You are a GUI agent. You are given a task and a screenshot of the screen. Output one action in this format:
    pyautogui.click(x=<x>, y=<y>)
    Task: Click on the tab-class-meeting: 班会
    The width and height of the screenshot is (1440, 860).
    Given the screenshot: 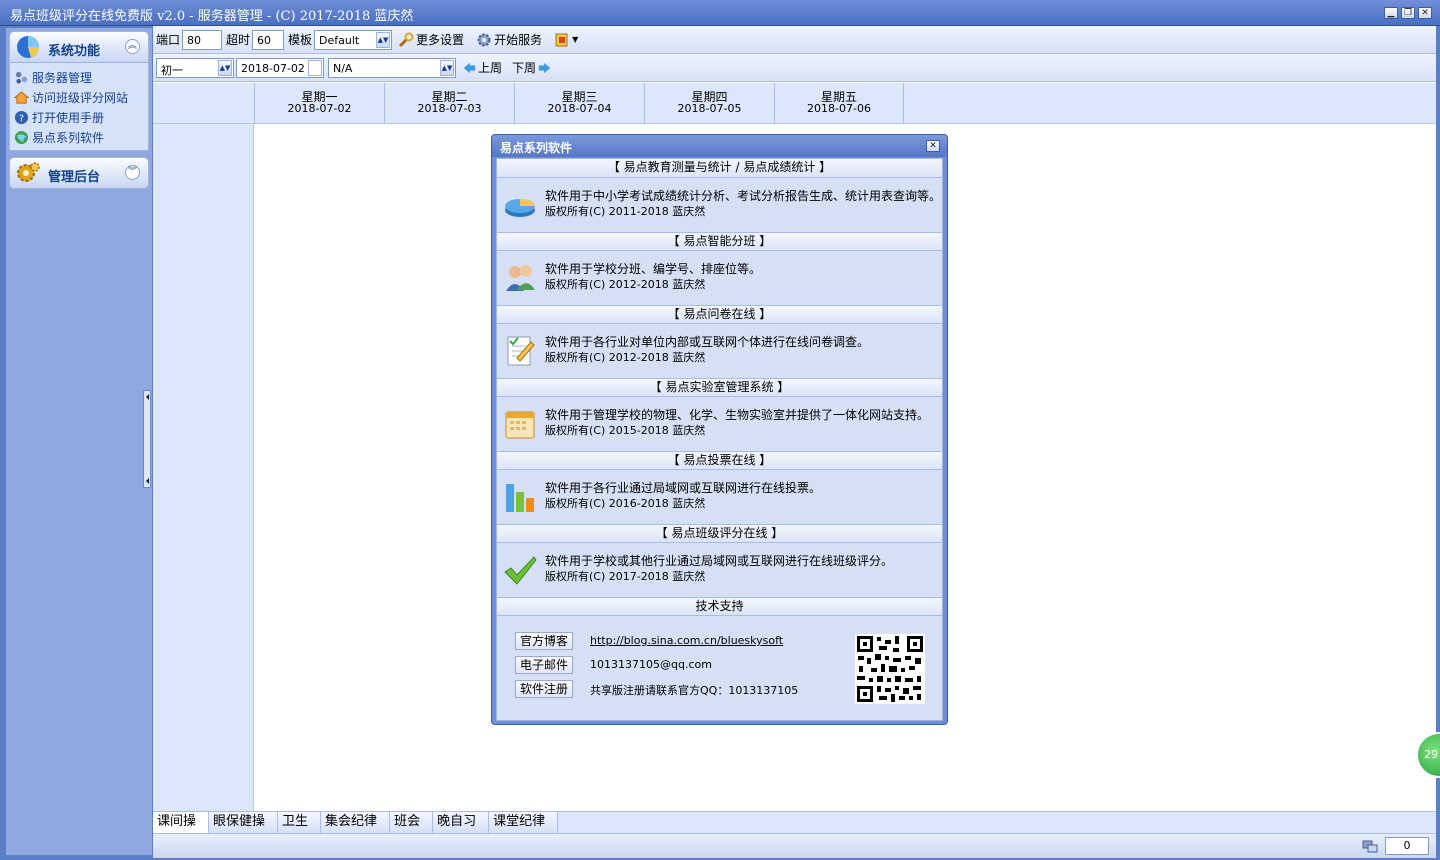 What is the action you would take?
    pyautogui.click(x=412, y=823)
    